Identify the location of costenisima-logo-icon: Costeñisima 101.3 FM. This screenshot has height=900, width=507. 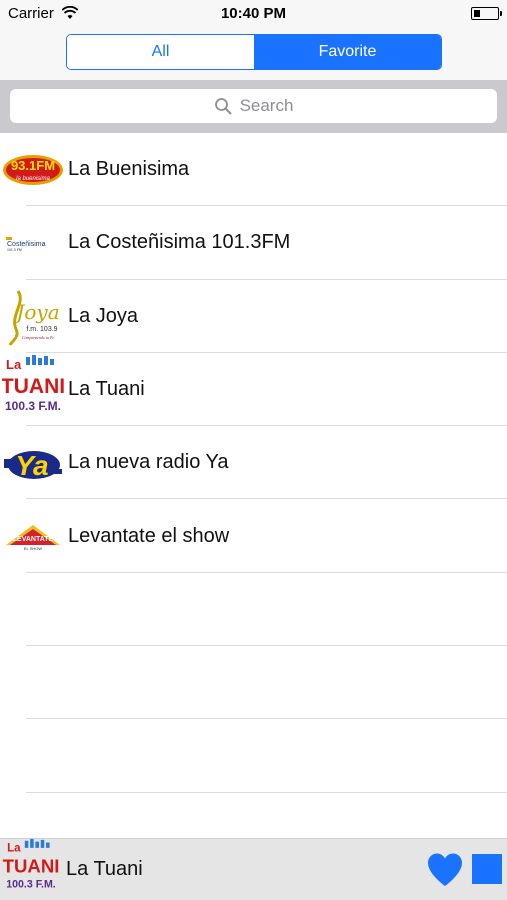
(33, 243).